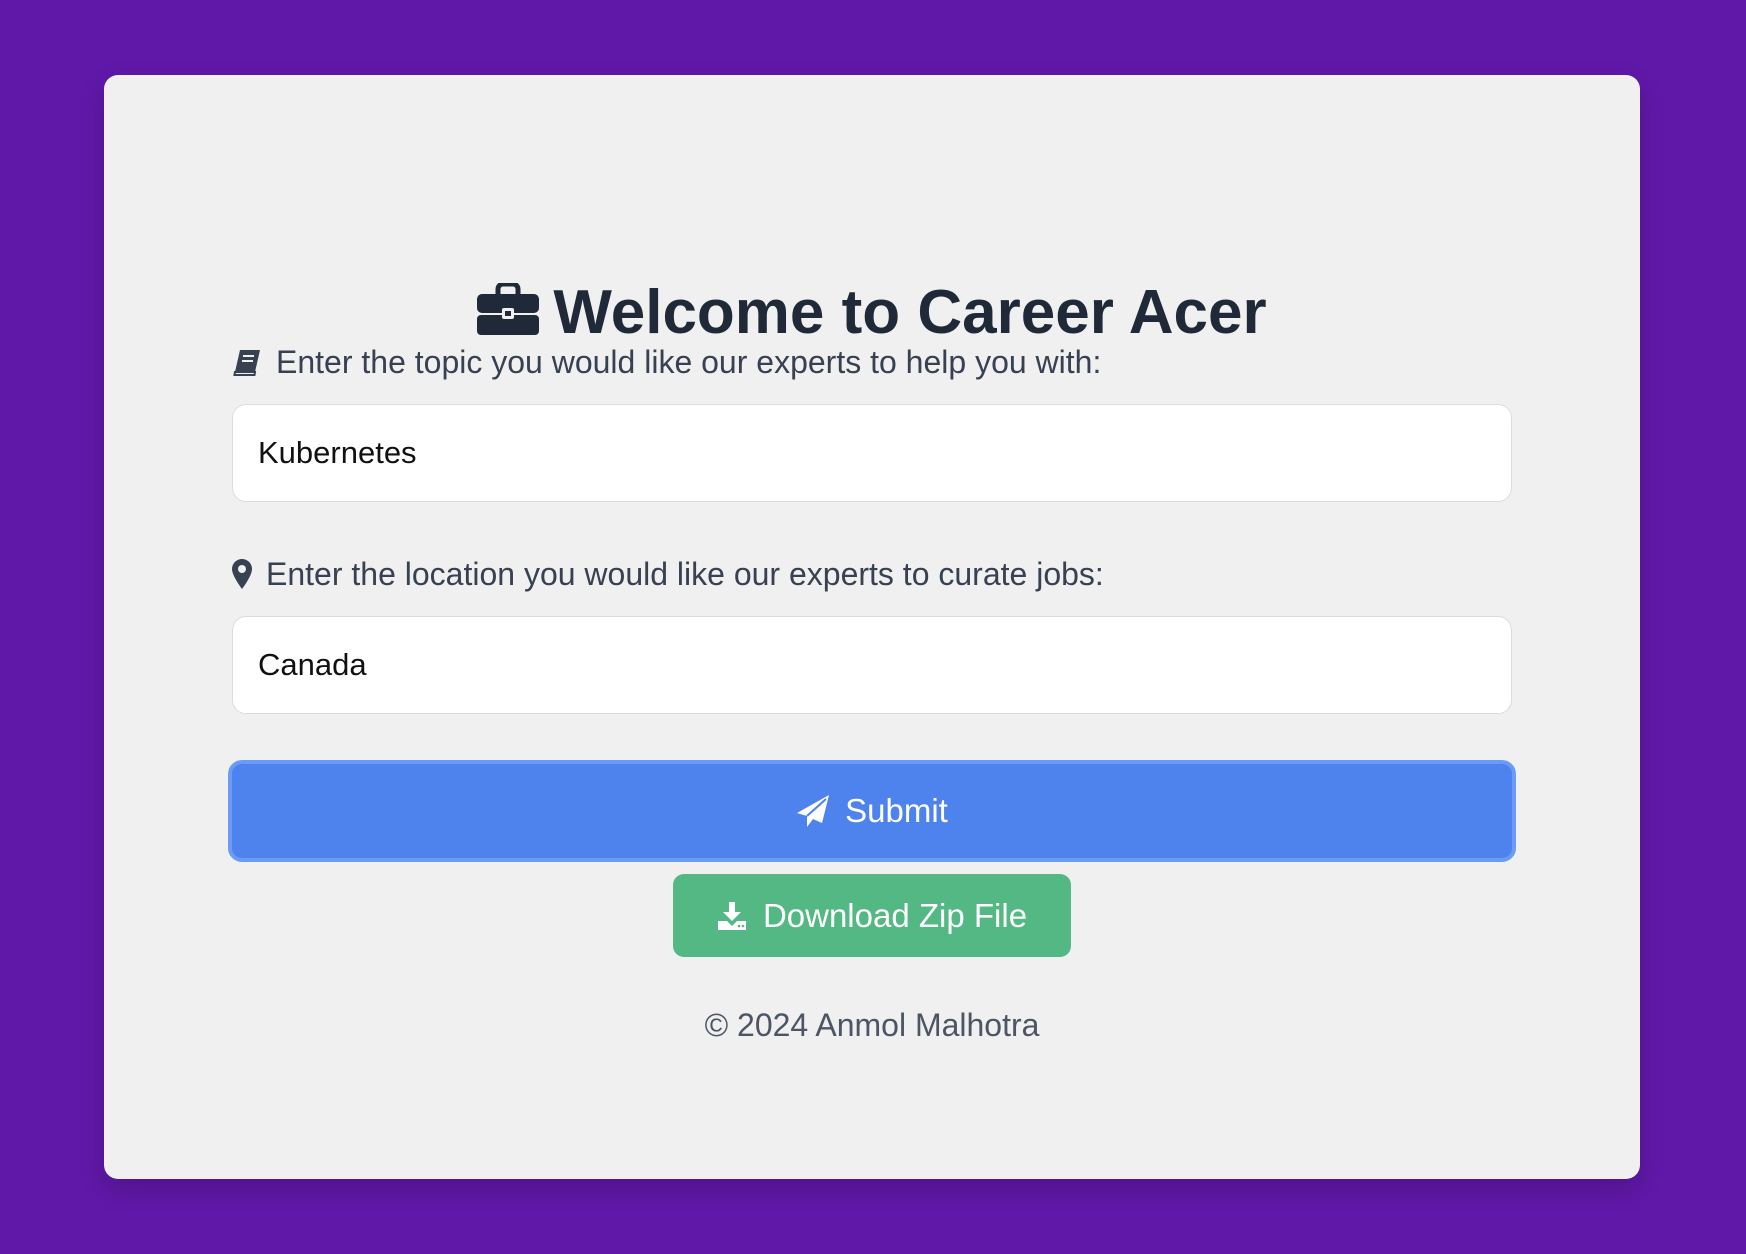  I want to click on map-marker-icon, so click(242, 574).